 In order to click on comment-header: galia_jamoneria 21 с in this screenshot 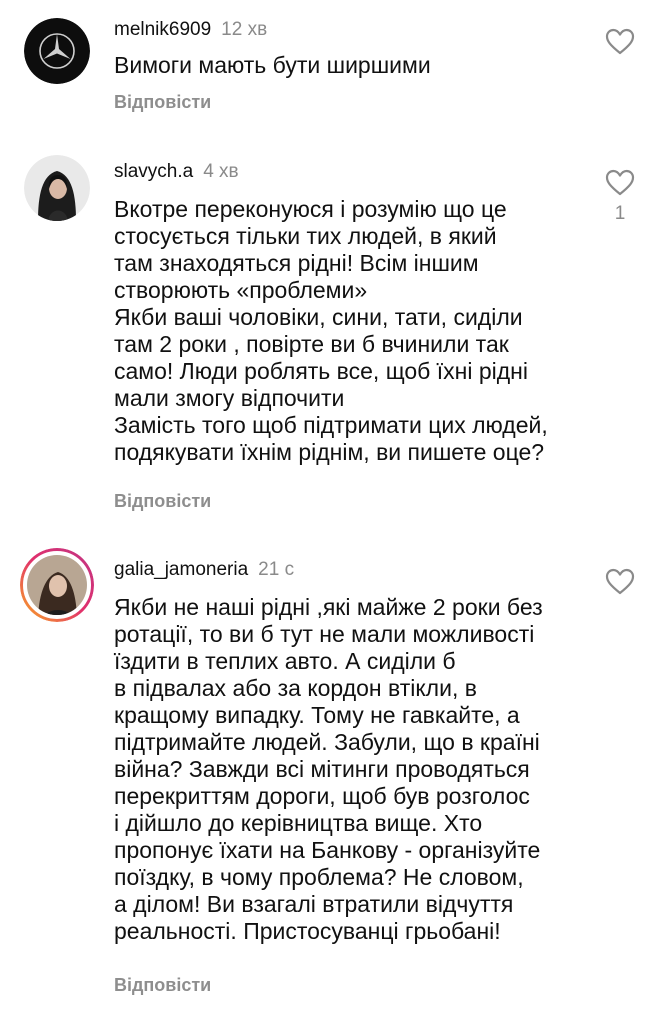, I will do `click(204, 570)`.